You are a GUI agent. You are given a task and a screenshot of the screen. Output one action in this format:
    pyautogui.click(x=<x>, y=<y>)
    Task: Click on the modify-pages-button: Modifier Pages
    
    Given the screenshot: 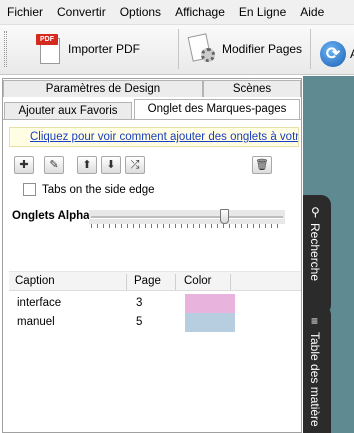 What is the action you would take?
    pyautogui.click(x=245, y=49)
    